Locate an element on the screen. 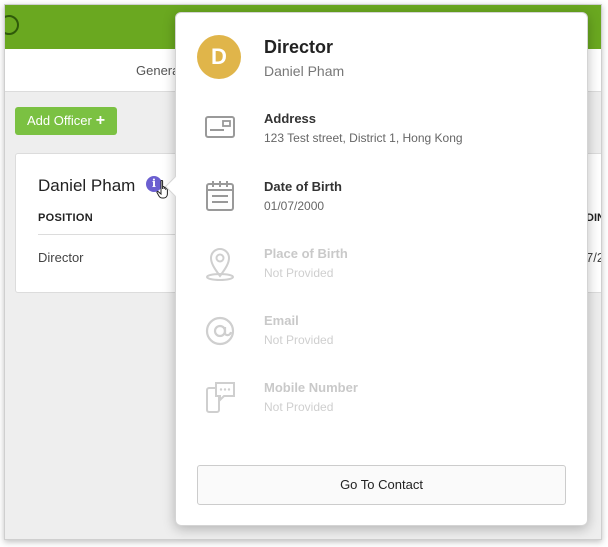  popover-title: Director is located at coordinates (299, 47).